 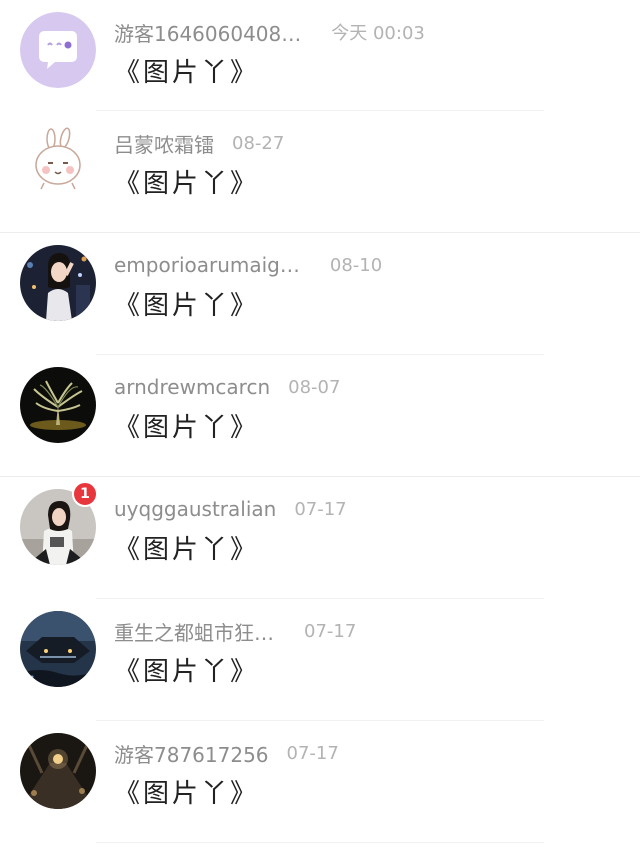 What do you see at coordinates (320, 842) in the screenshot?
I see `divider` at bounding box center [320, 842].